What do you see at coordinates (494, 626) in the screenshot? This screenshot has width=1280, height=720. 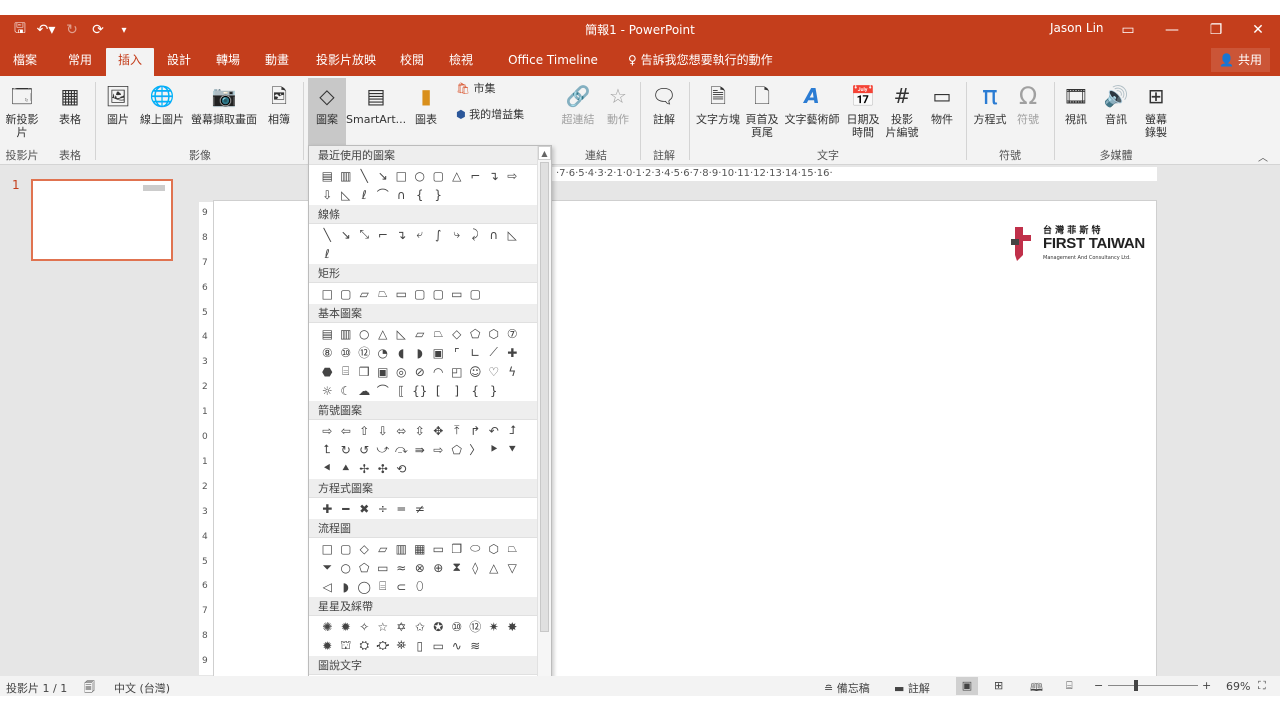 I see `star-16-shape-icon: ✷` at bounding box center [494, 626].